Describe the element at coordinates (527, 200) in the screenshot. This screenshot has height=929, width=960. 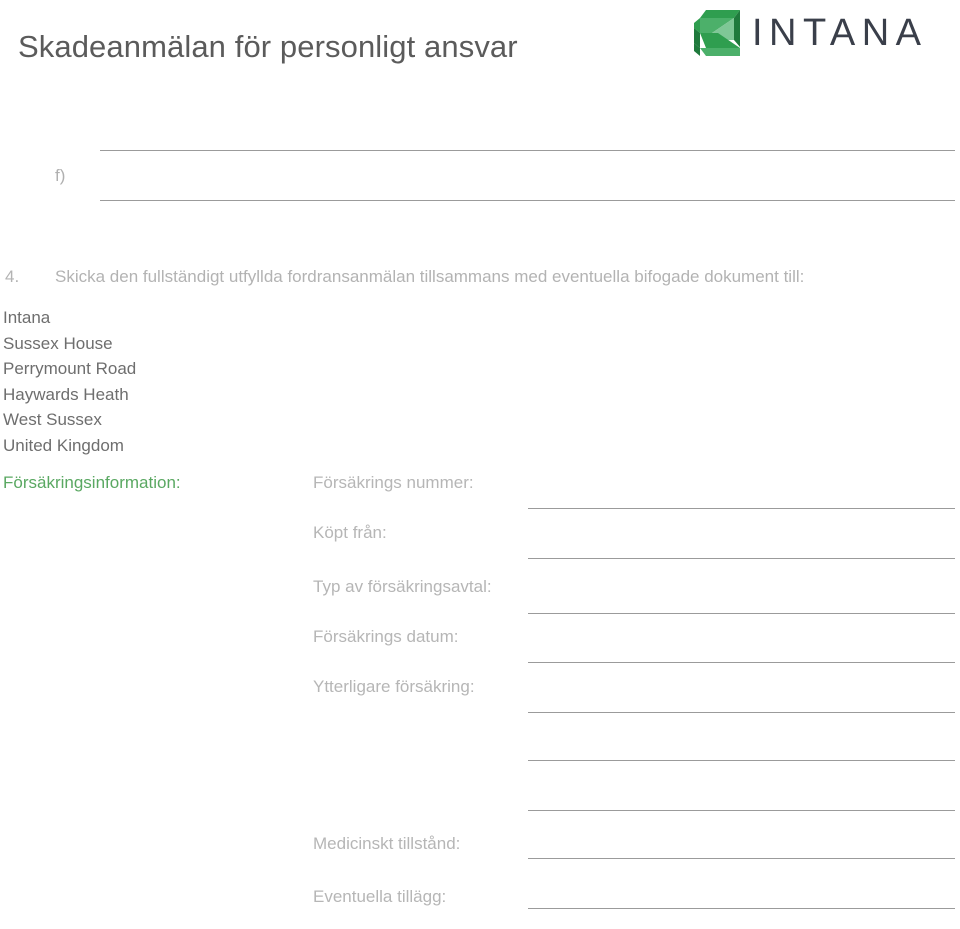
I see `writing-rule-f-bottom` at that location.